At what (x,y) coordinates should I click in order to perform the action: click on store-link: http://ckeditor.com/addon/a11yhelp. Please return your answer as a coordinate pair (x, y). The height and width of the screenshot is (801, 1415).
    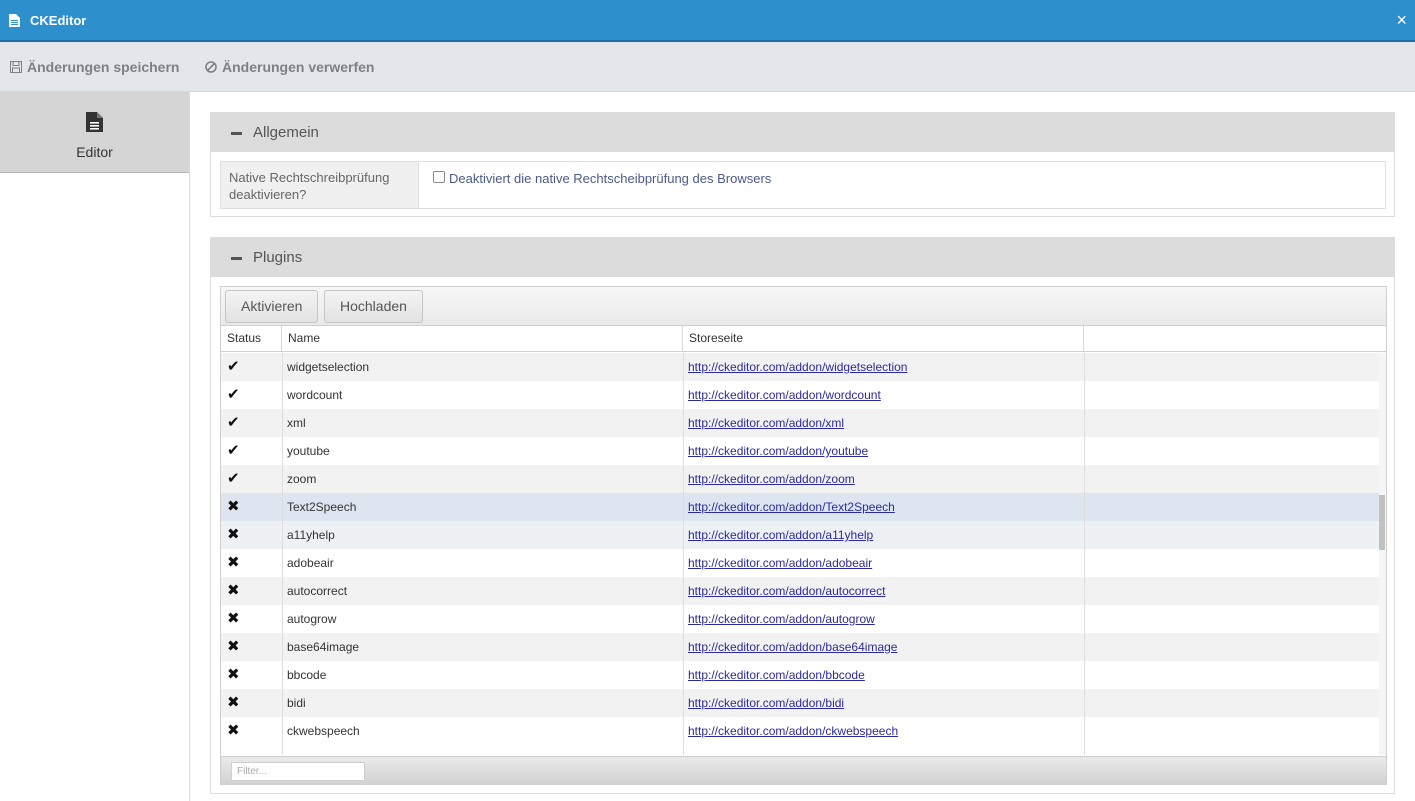
    Looking at the image, I should click on (780, 535).